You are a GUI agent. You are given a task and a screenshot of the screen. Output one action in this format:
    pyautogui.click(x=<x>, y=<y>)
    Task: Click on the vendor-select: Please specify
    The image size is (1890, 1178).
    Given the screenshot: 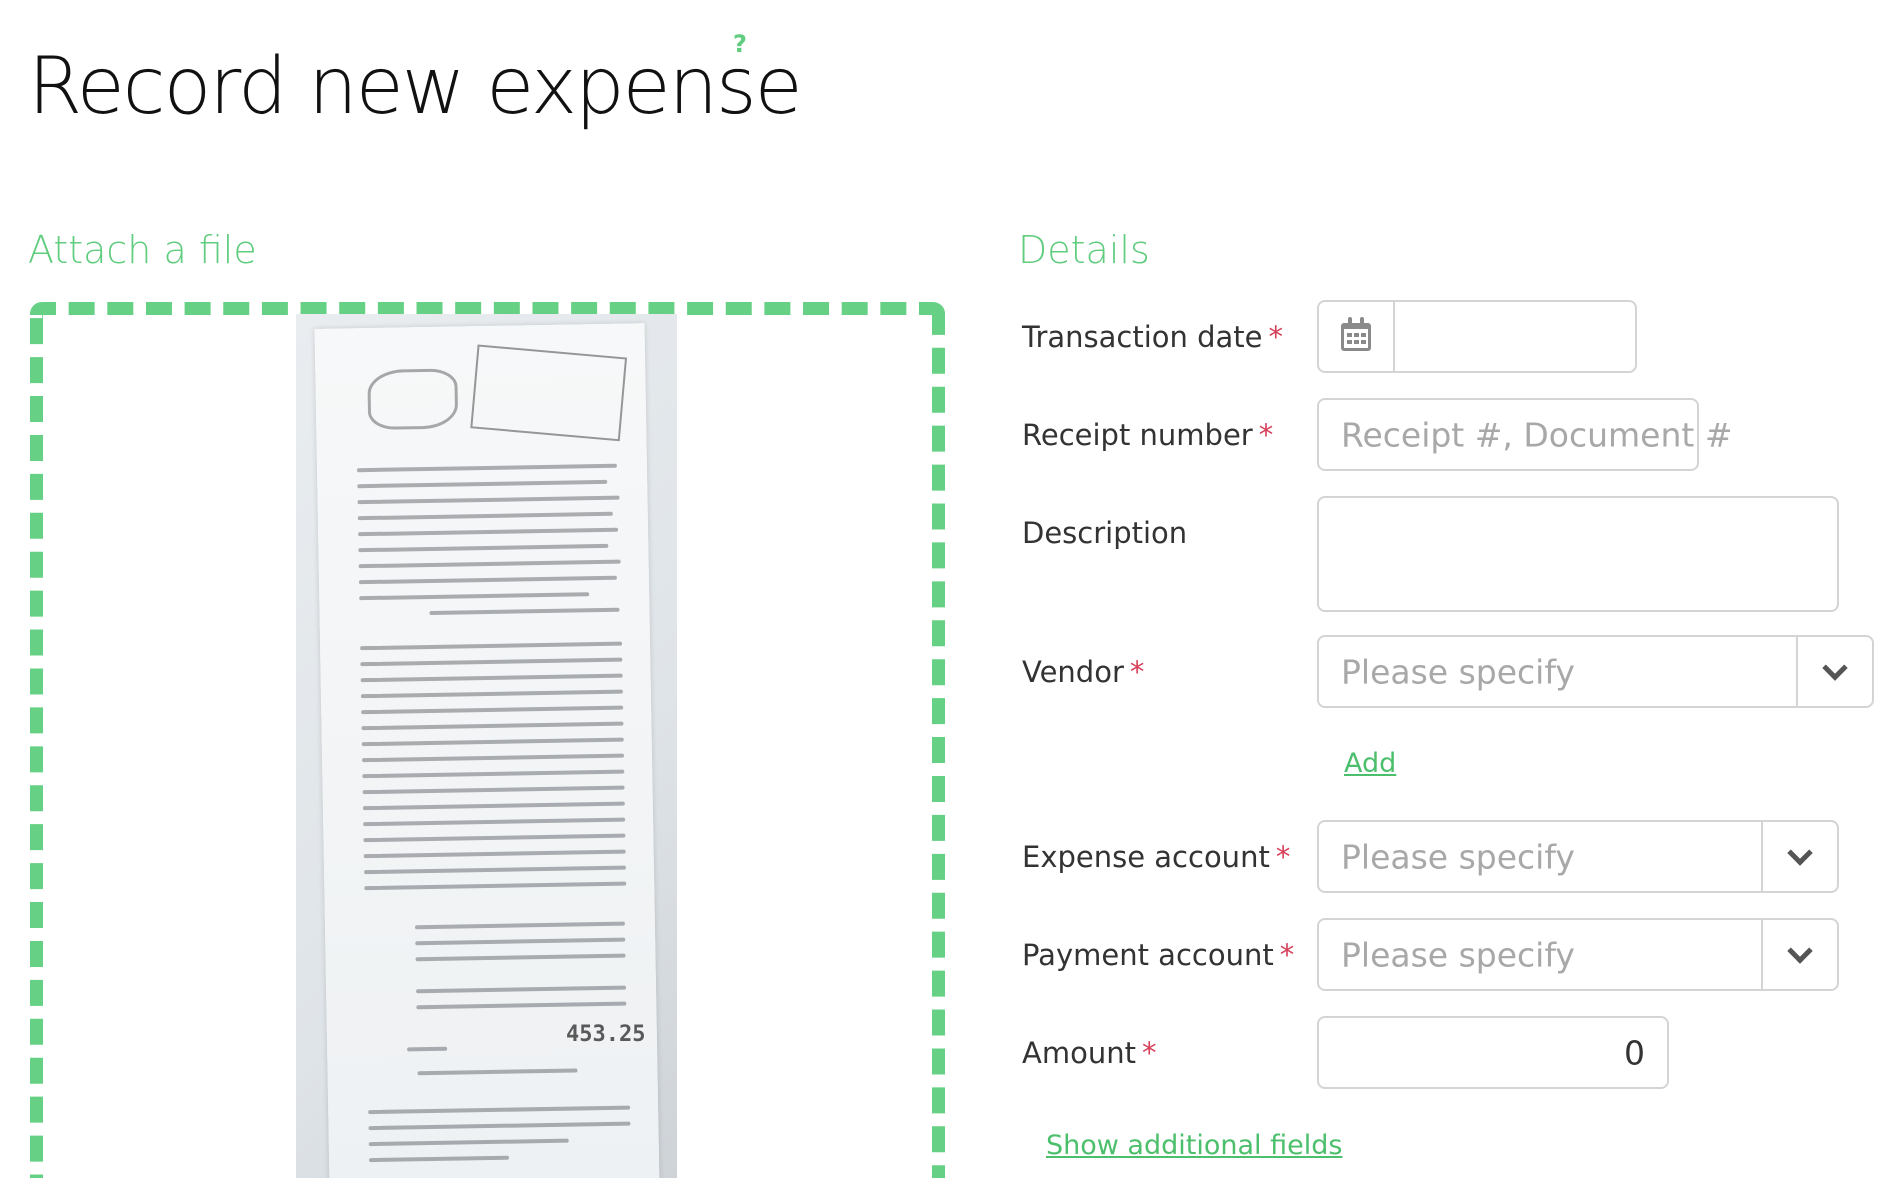 What is the action you would take?
    pyautogui.click(x=1595, y=671)
    